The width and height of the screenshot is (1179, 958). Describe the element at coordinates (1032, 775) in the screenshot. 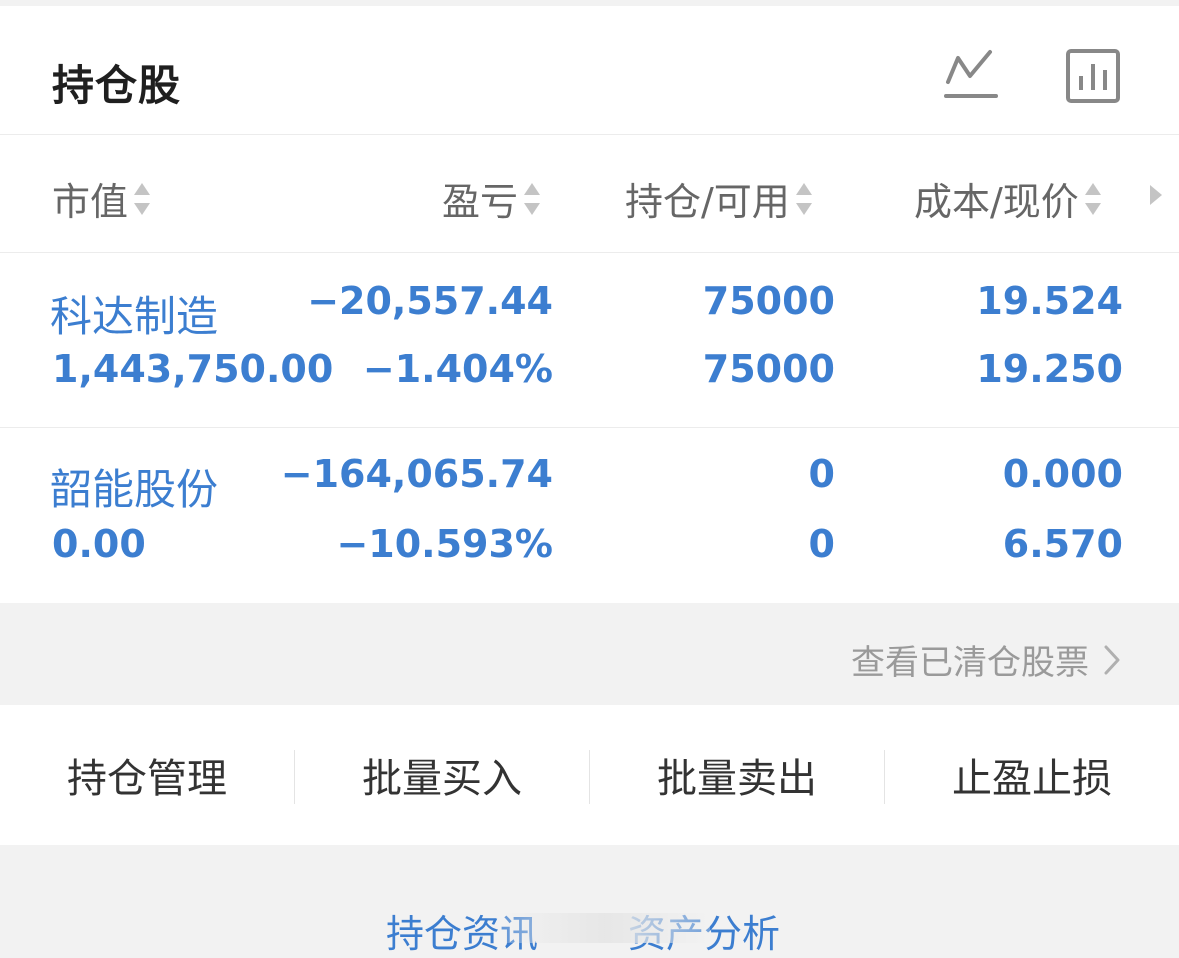

I see `take-profit-stop-loss-button: 止盈止损` at that location.